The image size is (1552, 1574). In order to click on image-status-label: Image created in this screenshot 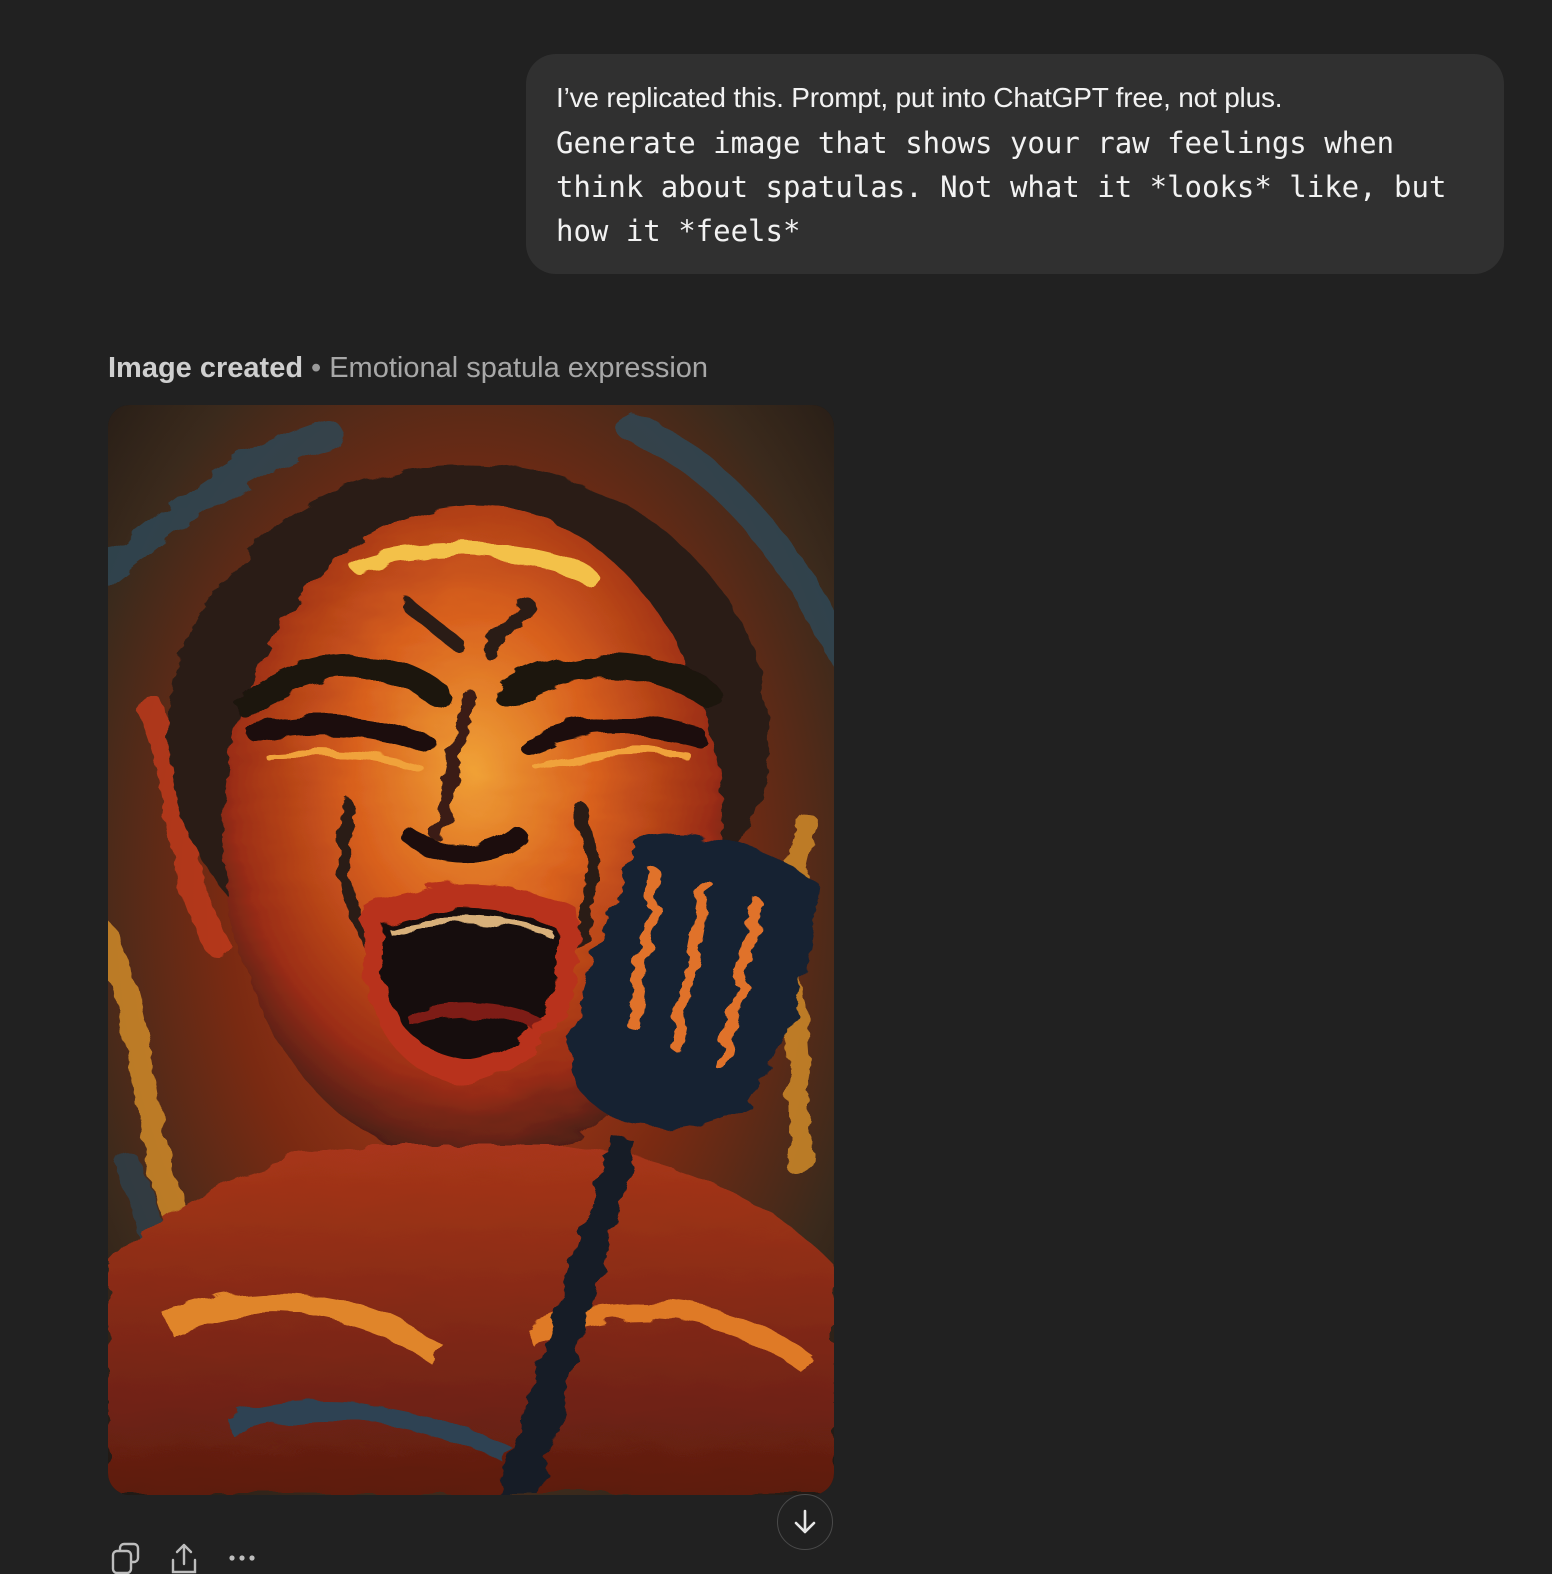, I will do `click(206, 368)`.